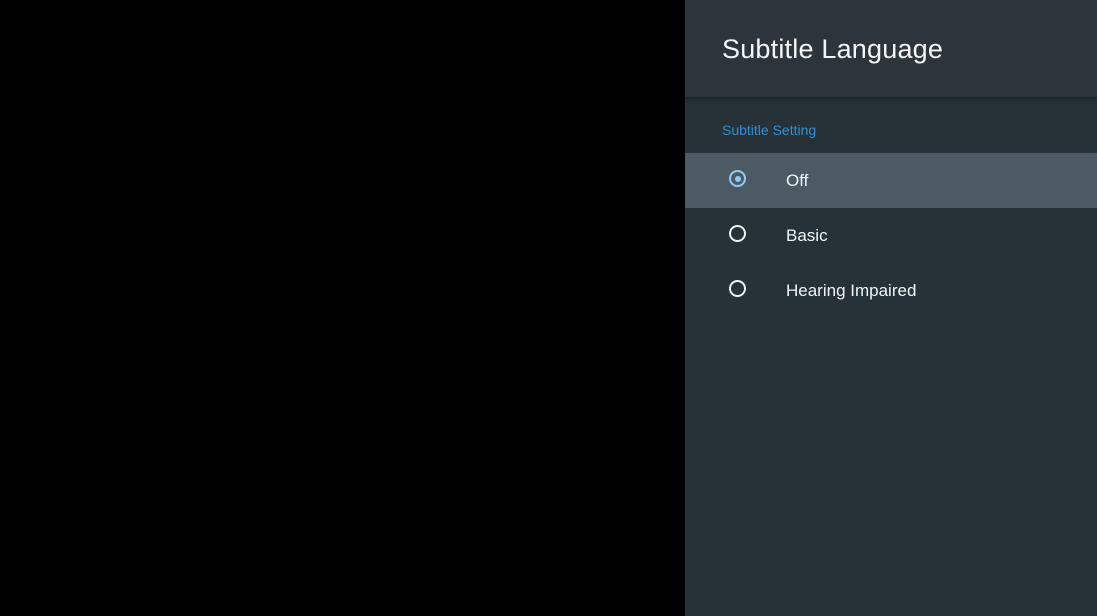  I want to click on option-label: Hearing Impaired, so click(851, 290).